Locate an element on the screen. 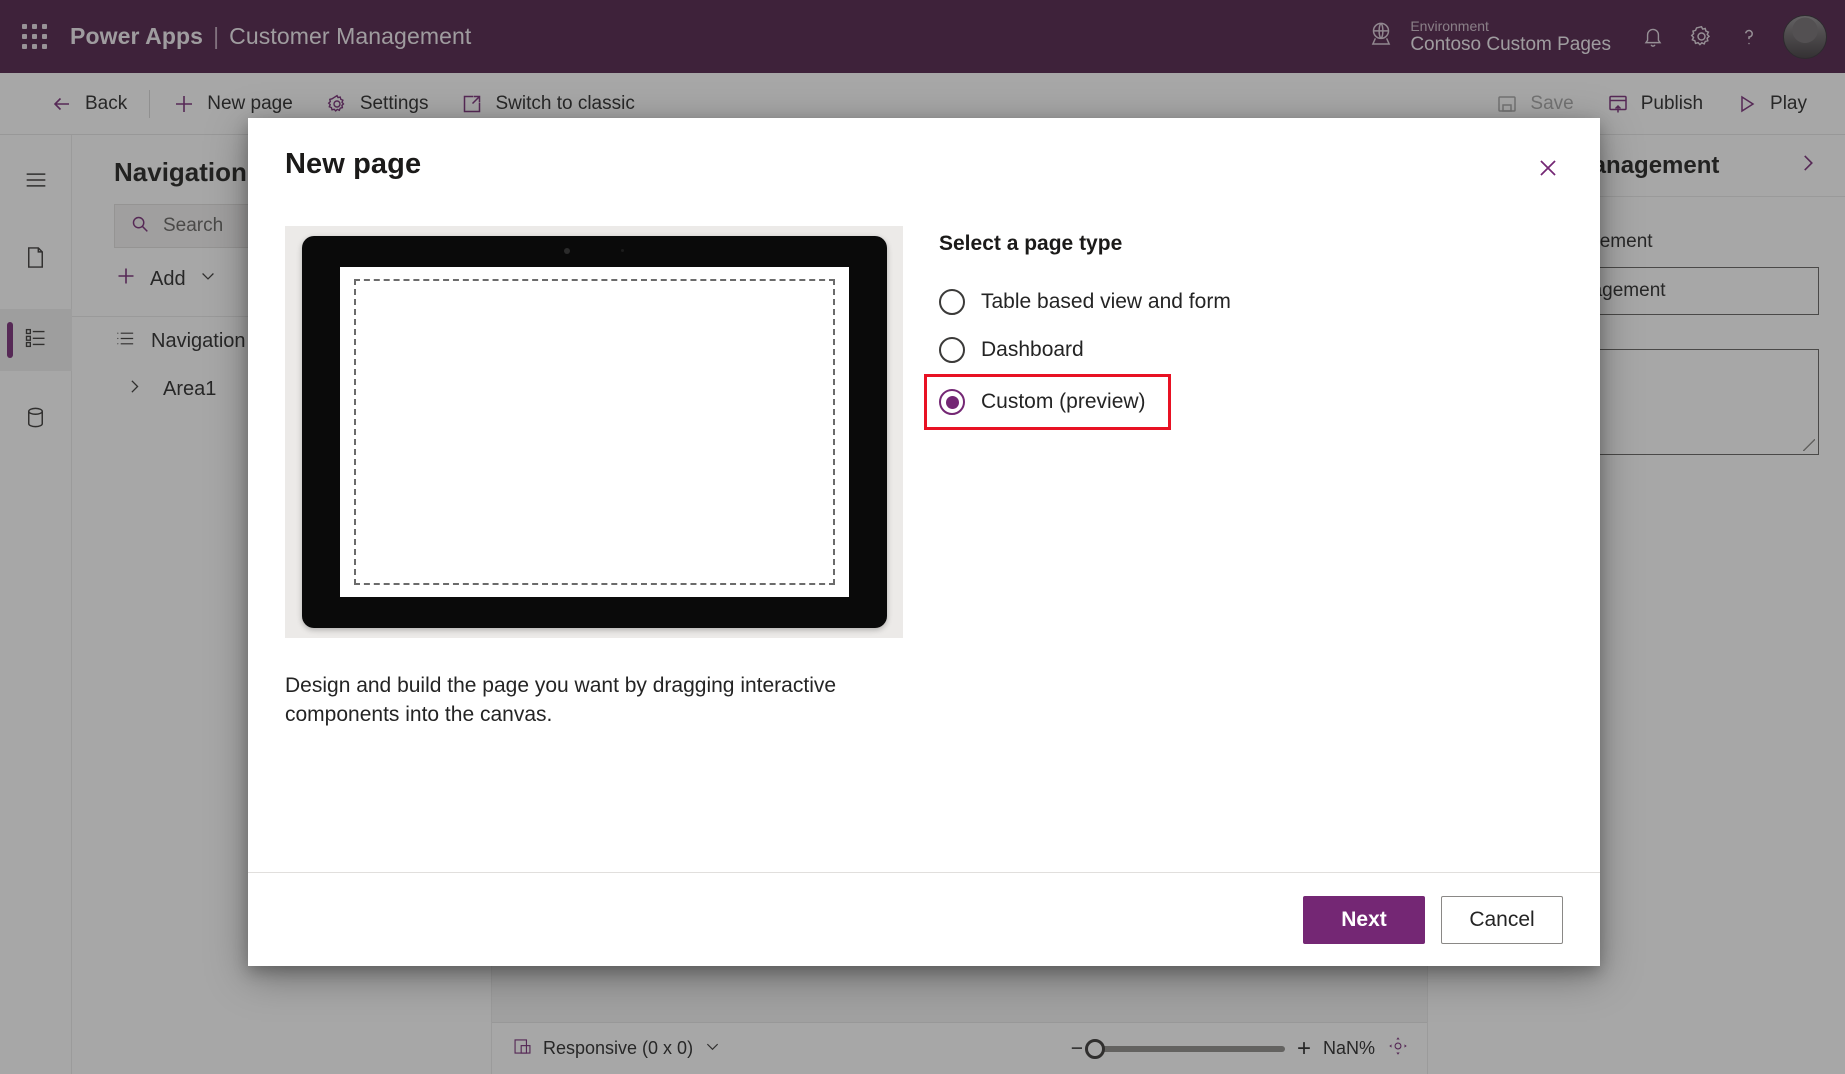 Image resolution: width=1845 pixels, height=1074 pixels. dialog-title: New page is located at coordinates (353, 164).